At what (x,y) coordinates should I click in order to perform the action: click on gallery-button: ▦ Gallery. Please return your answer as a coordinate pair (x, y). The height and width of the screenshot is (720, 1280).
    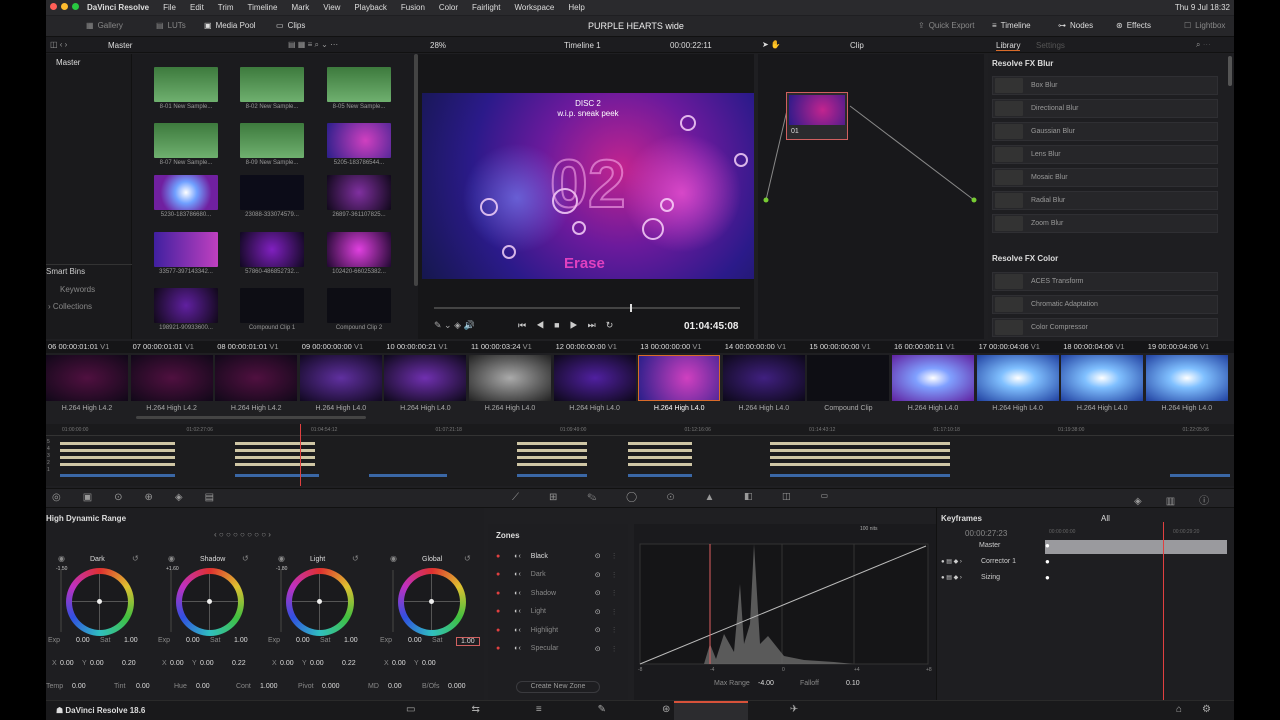
    Looking at the image, I should click on (104, 25).